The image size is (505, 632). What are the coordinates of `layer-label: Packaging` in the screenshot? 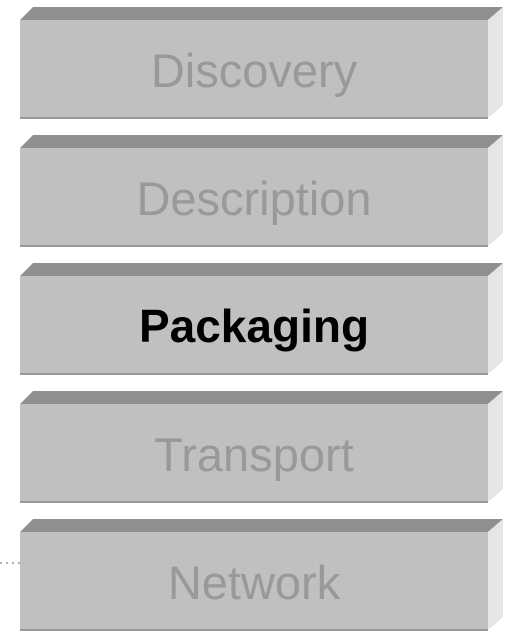 It's located at (254, 326).